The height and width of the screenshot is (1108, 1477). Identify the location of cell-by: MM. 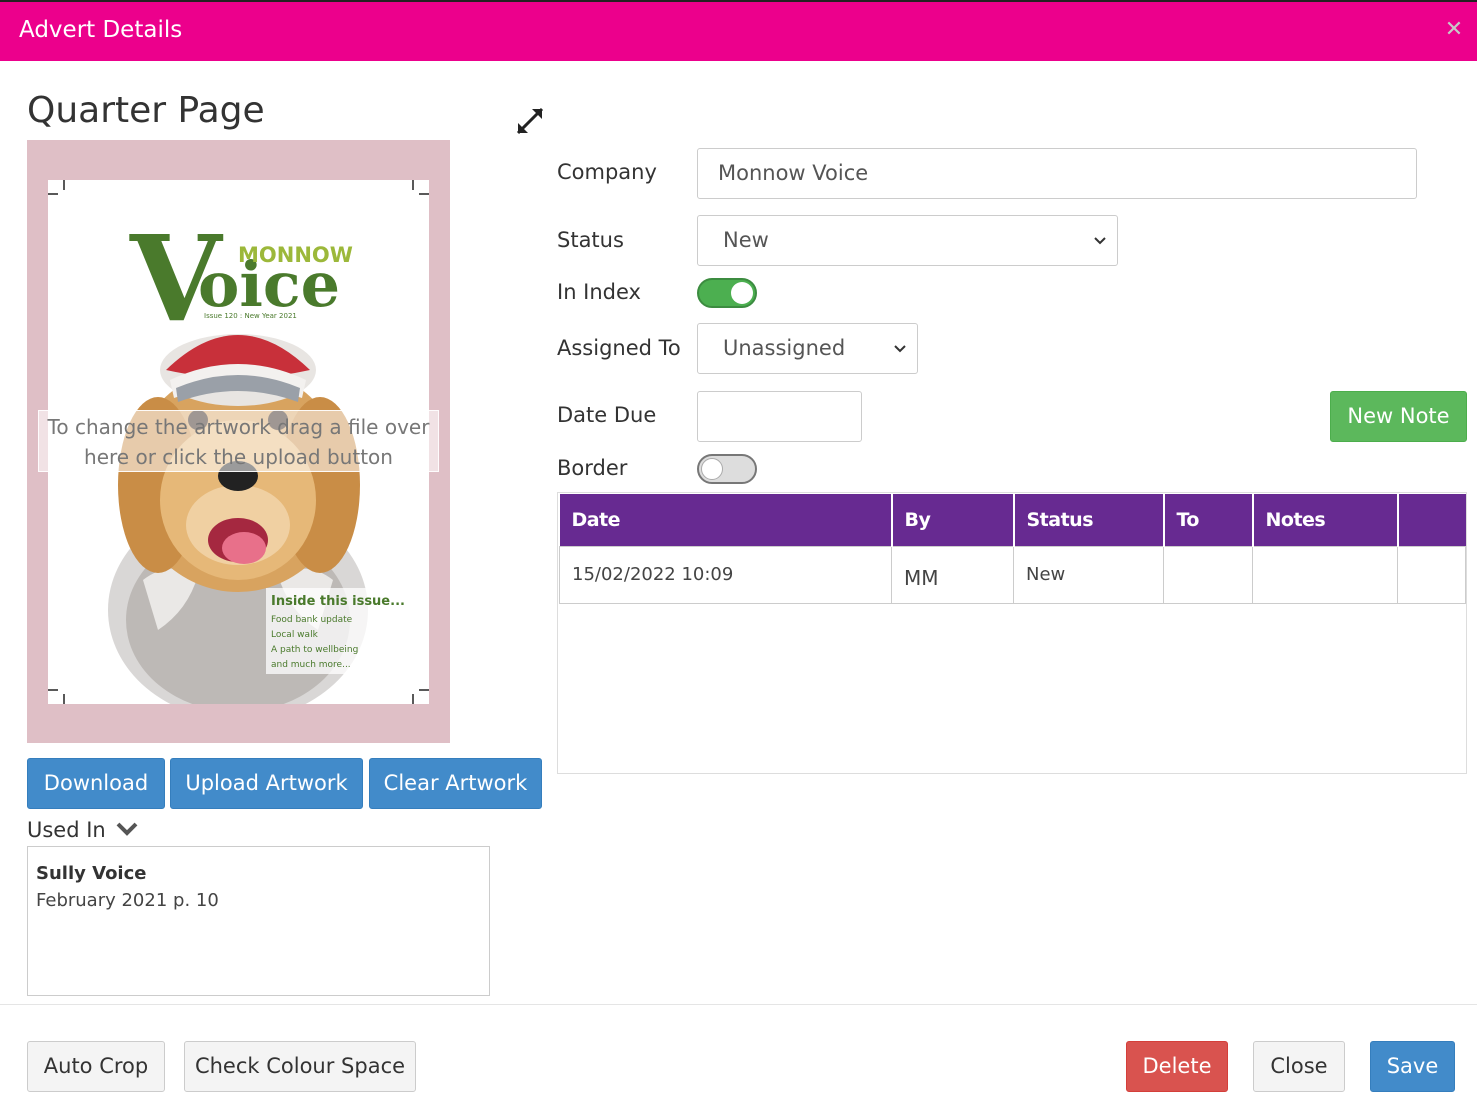
(952, 574).